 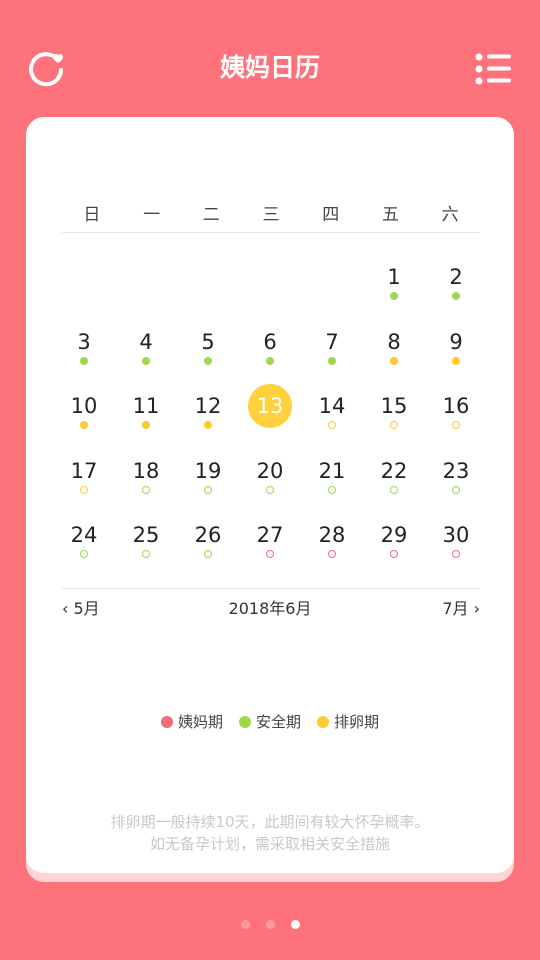 I want to click on next-month-button: 7月 ›, so click(x=461, y=609).